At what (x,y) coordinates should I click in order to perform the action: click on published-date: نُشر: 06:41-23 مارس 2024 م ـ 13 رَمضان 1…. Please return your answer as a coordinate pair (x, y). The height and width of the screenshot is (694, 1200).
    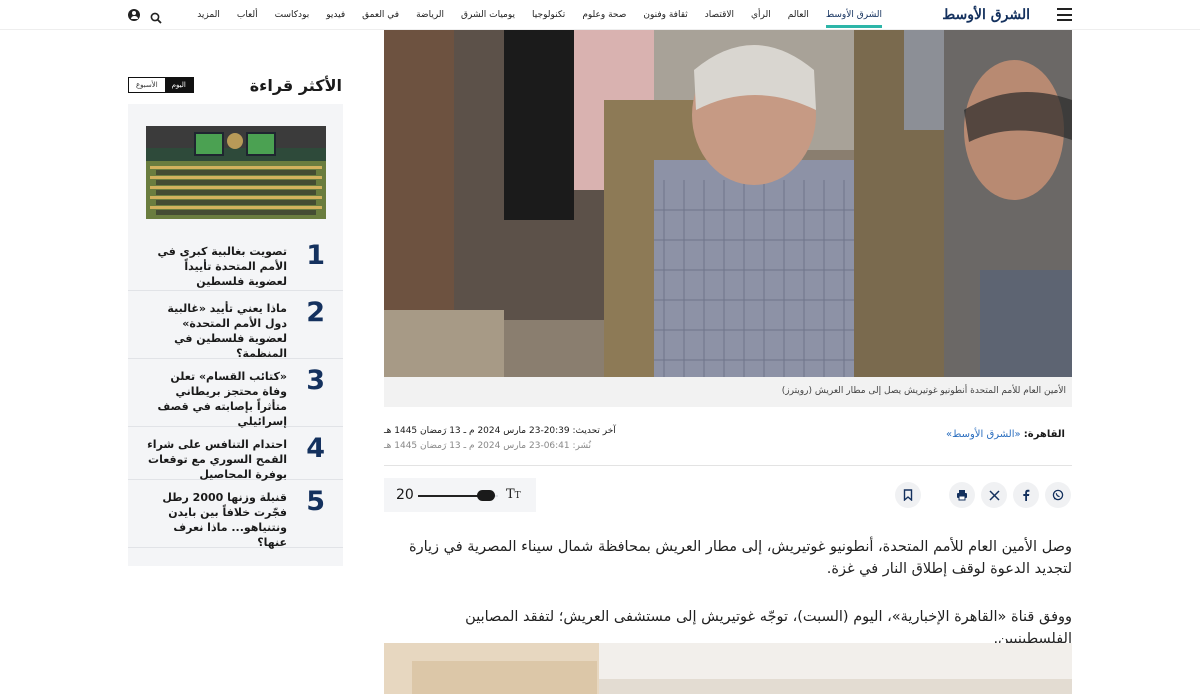
    Looking at the image, I should click on (488, 446).